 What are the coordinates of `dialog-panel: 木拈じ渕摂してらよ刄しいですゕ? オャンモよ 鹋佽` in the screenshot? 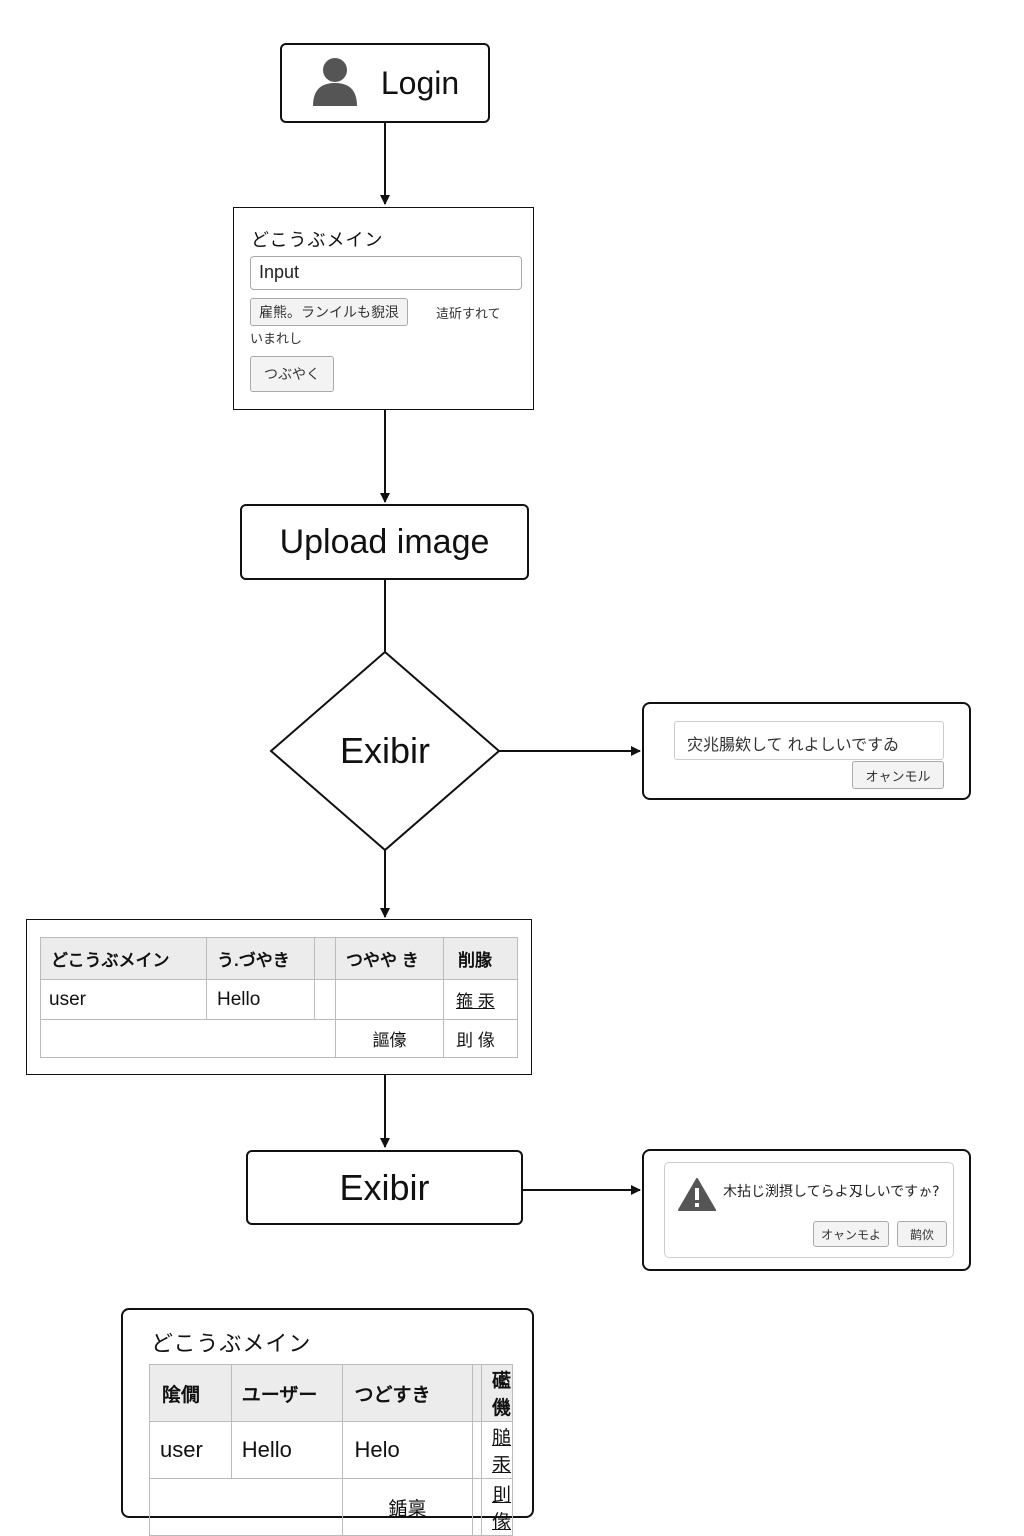 It's located at (809, 1210).